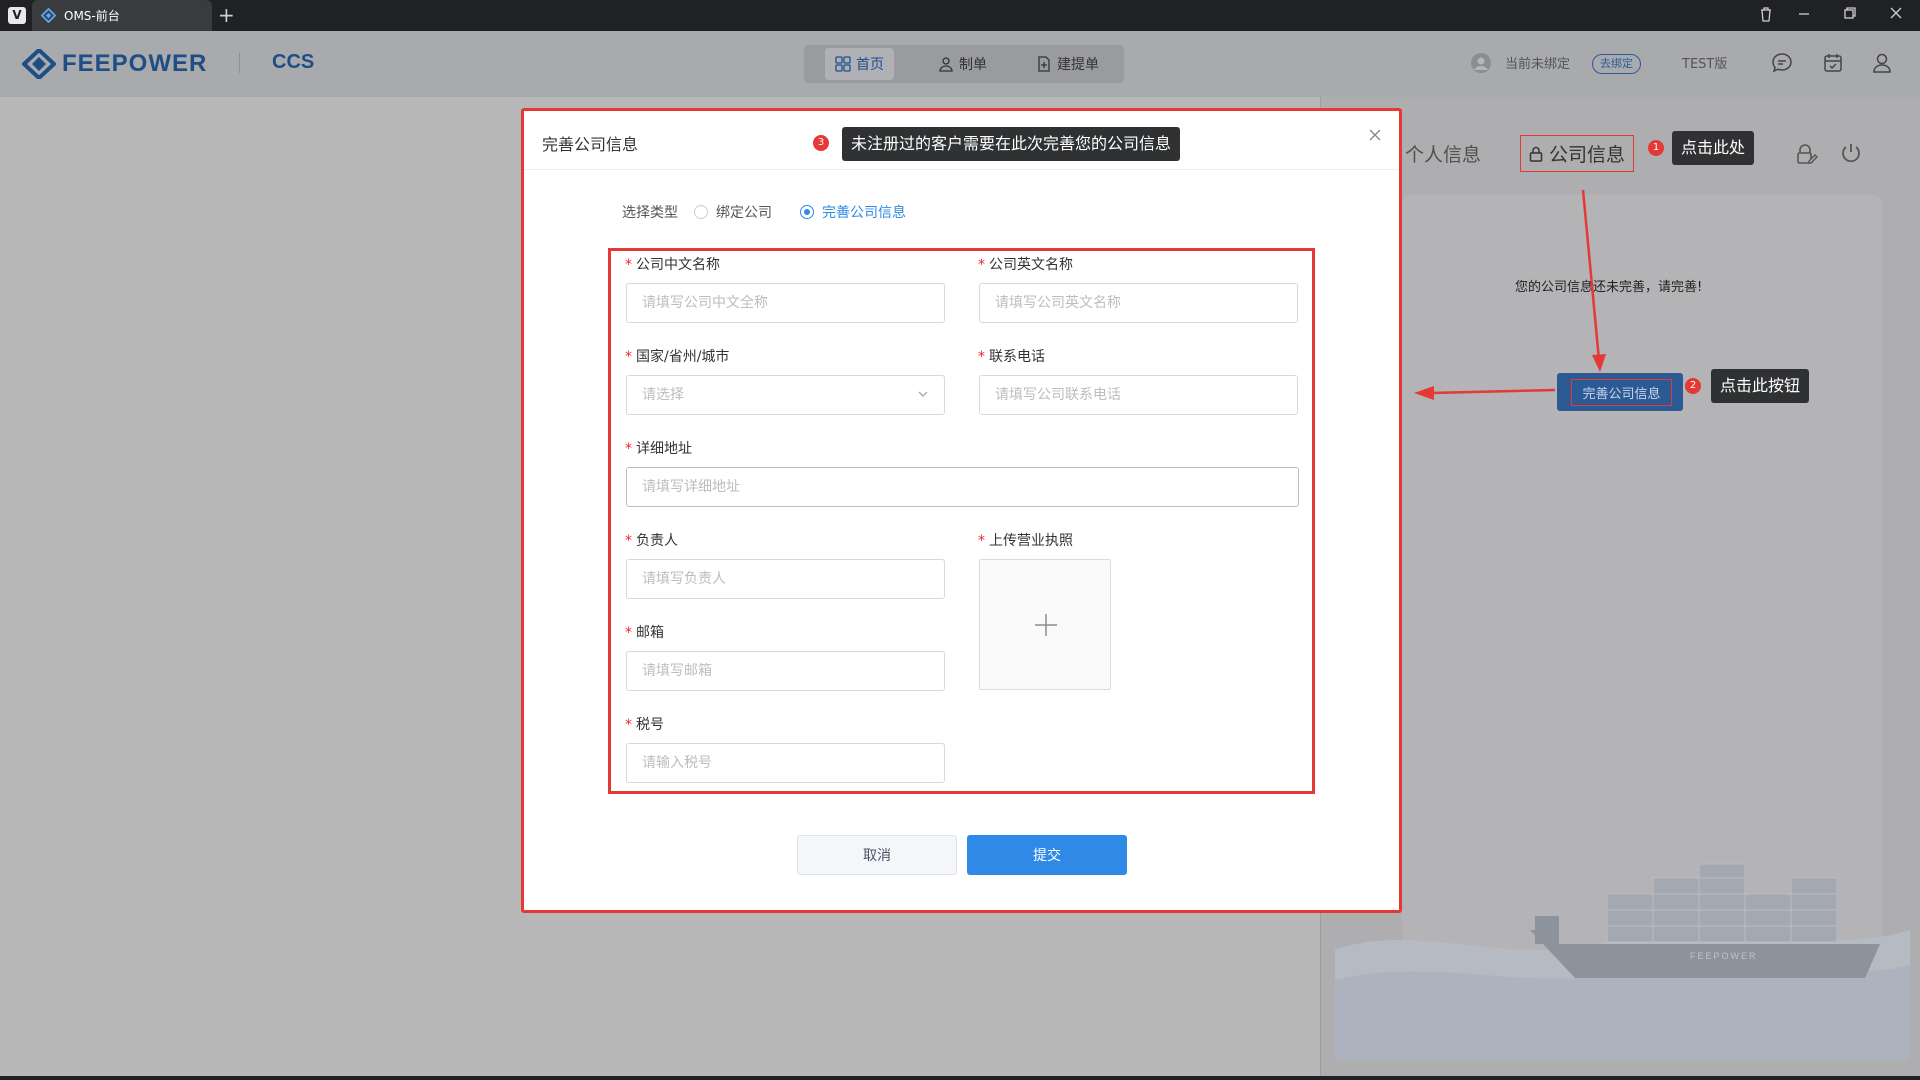 The height and width of the screenshot is (1080, 1920). What do you see at coordinates (1138, 303) in the screenshot?
I see `en-name-input: 请填写公司英文名称` at bounding box center [1138, 303].